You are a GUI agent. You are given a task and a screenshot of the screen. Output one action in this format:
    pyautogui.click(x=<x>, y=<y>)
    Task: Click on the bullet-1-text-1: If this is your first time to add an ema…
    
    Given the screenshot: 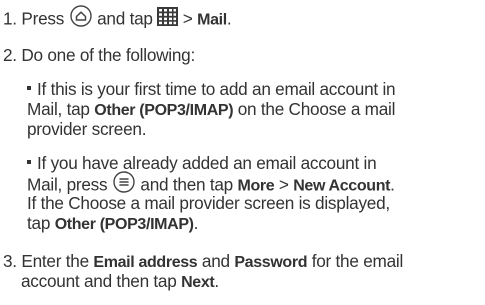 What is the action you would take?
    pyautogui.click(x=216, y=89)
    